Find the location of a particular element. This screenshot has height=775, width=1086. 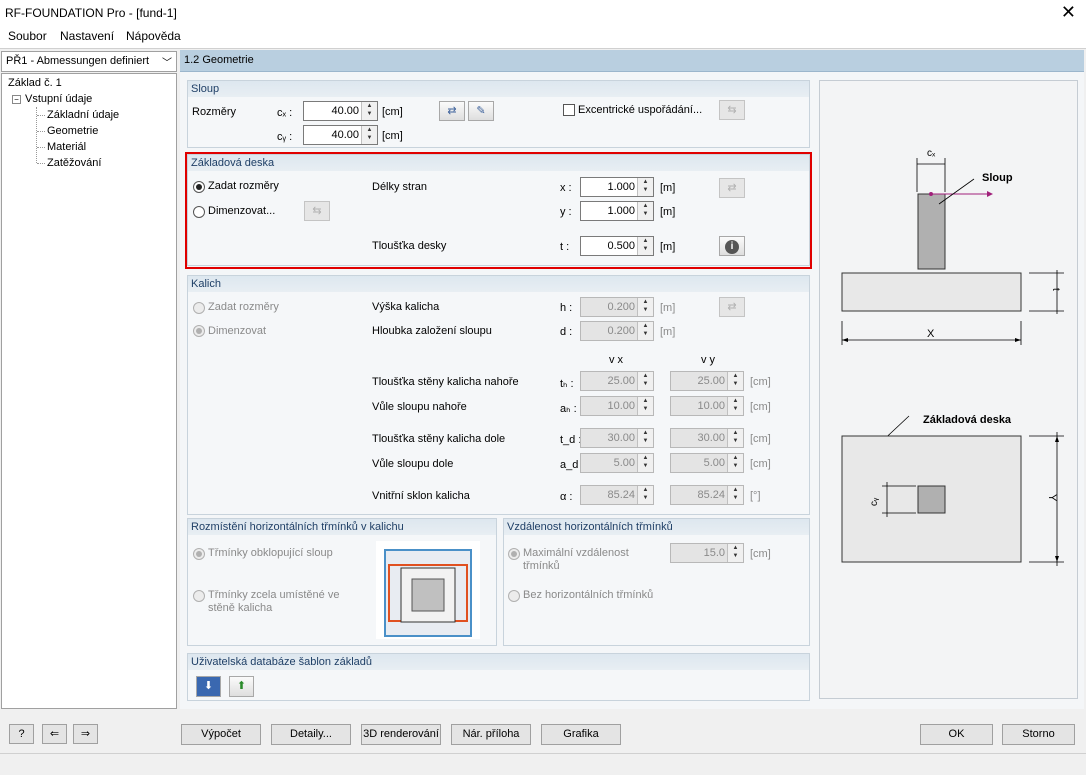

kalich-row-x-input: 30.00 ▲ ▼ is located at coordinates (617, 438).